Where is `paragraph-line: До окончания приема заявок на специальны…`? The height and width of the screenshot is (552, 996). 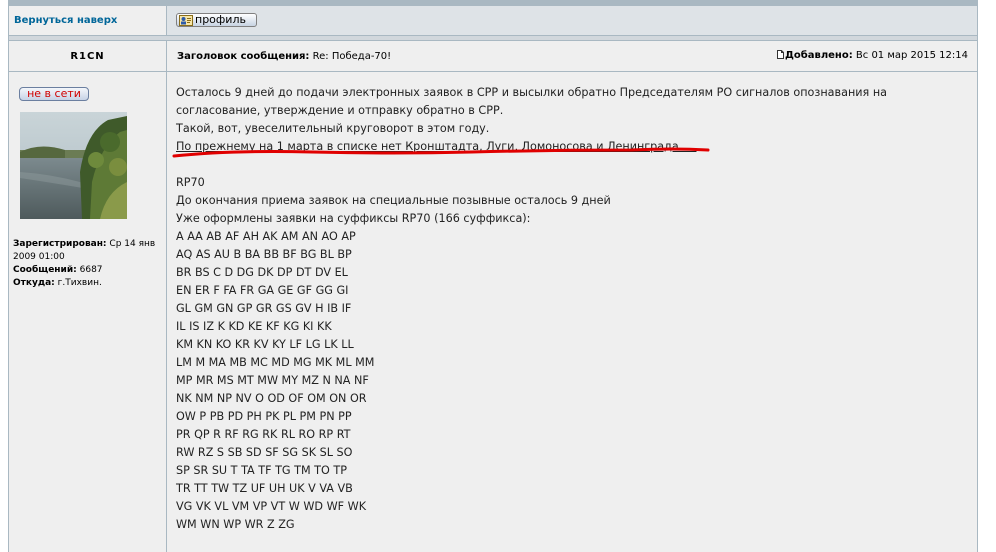
paragraph-line: До окончания приема заявок на специальны… is located at coordinates (393, 200).